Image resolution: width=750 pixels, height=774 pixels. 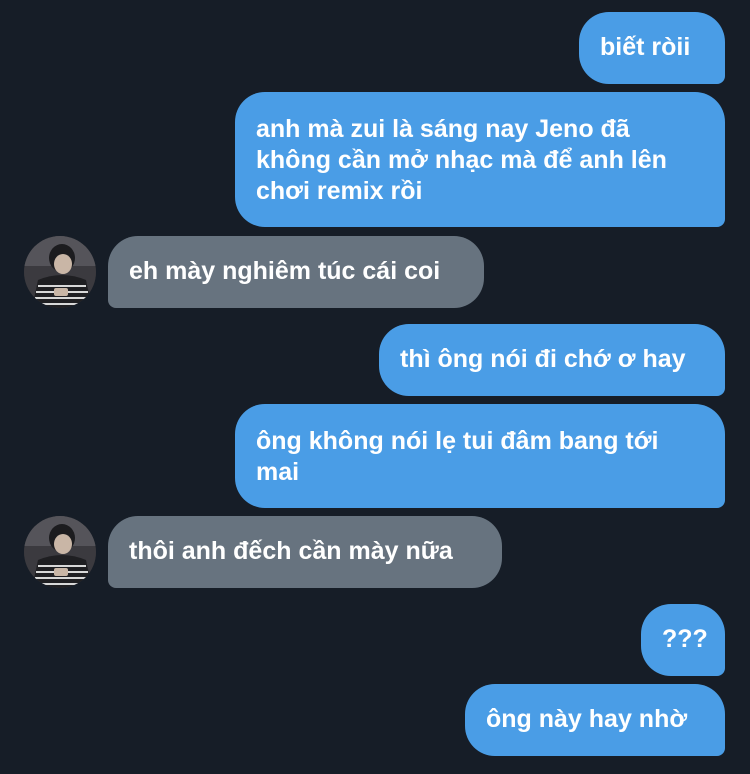 I want to click on sent-message-bubble: ???, so click(x=683, y=640).